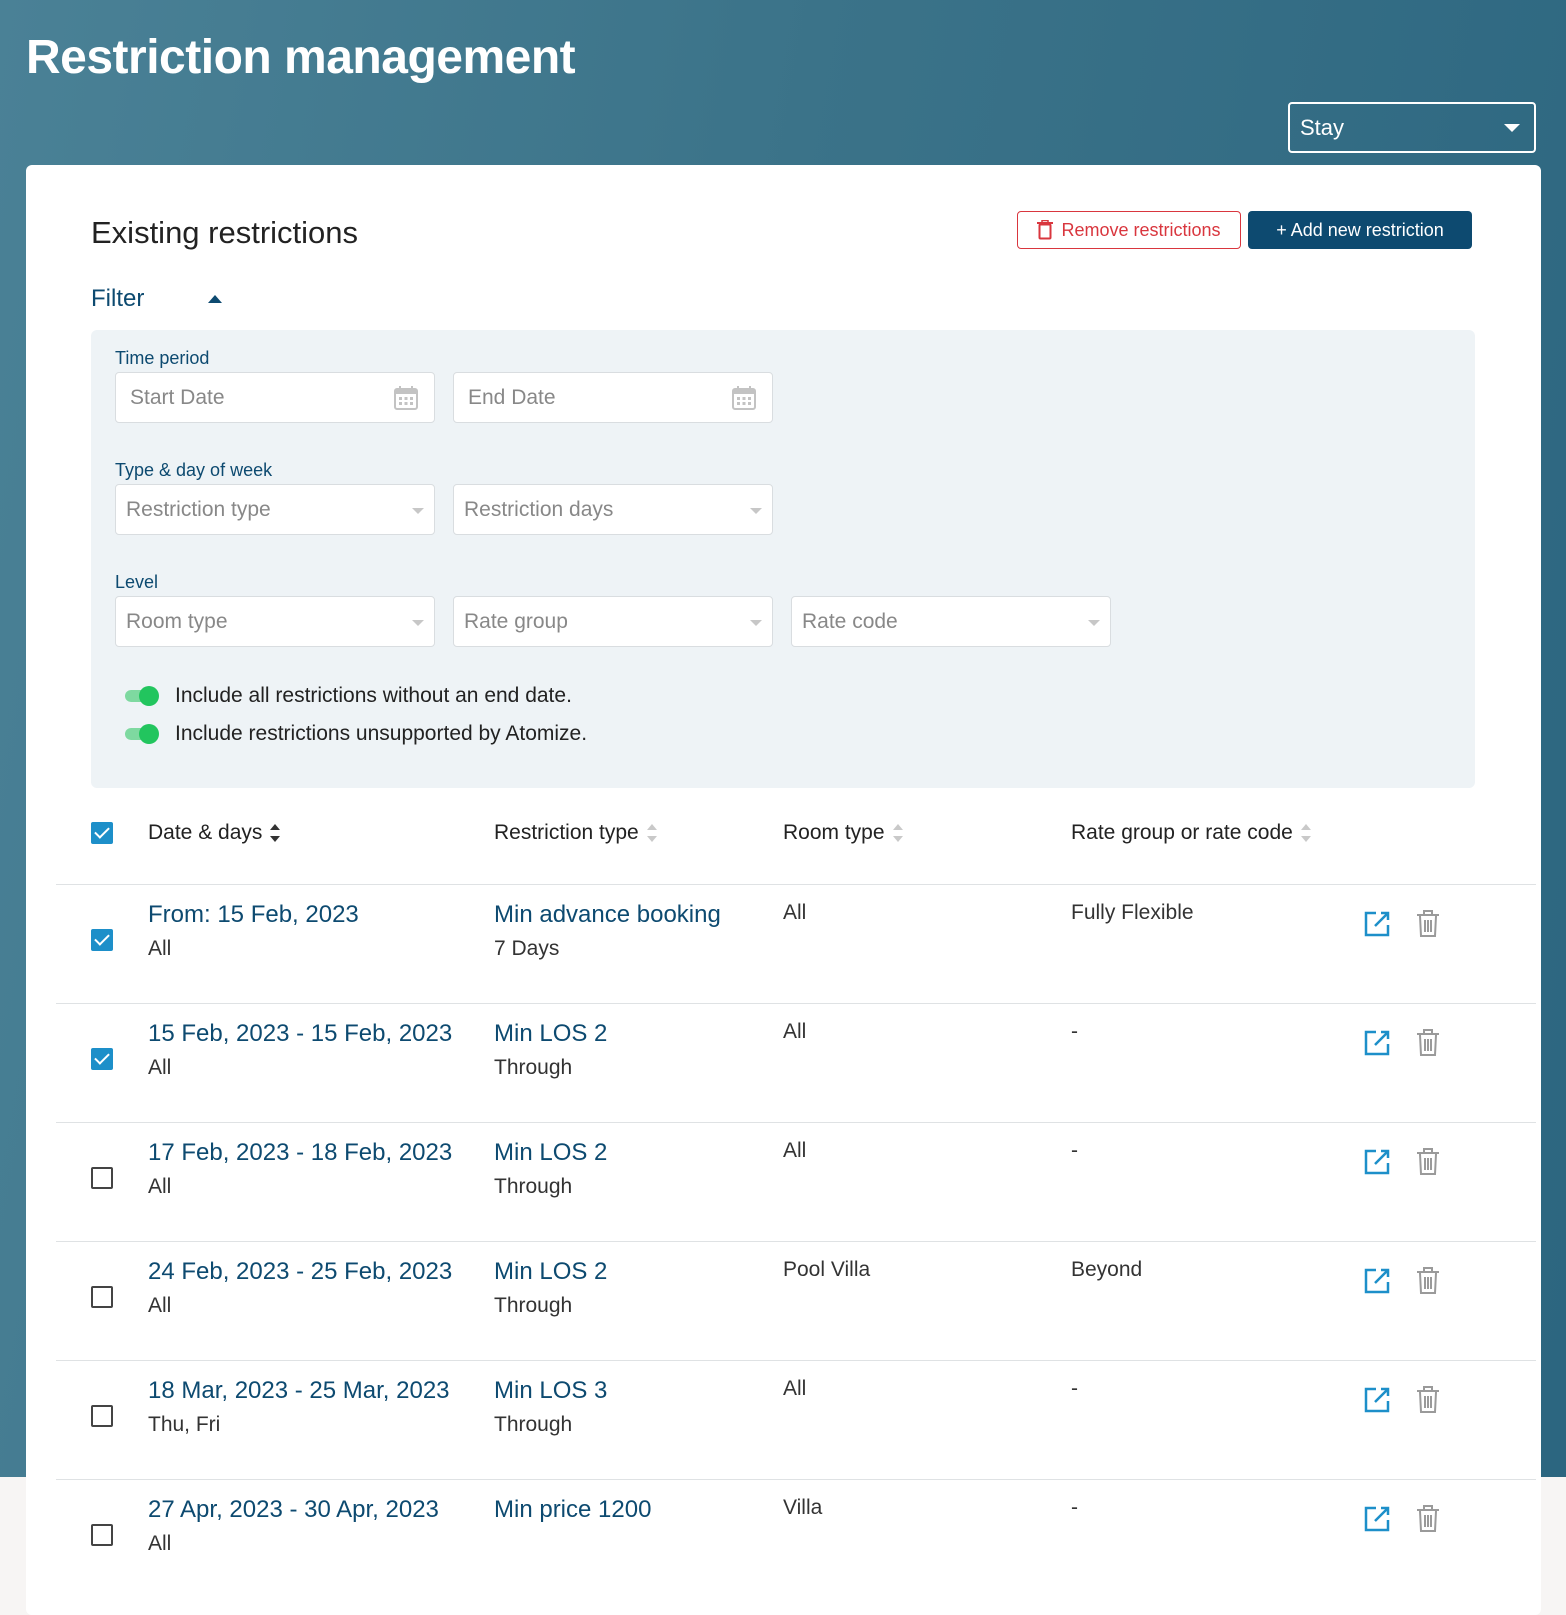 Image resolution: width=1566 pixels, height=1615 pixels. What do you see at coordinates (253, 915) in the screenshot?
I see `row-date: From: 15 Feb, 2023` at bounding box center [253, 915].